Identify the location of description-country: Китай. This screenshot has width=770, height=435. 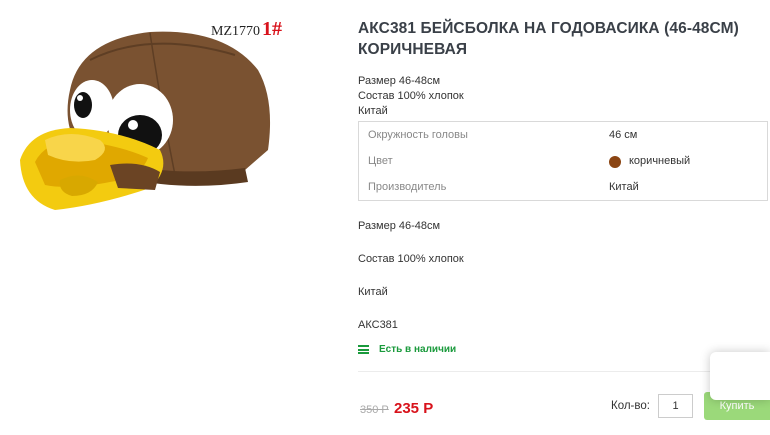
(373, 292).